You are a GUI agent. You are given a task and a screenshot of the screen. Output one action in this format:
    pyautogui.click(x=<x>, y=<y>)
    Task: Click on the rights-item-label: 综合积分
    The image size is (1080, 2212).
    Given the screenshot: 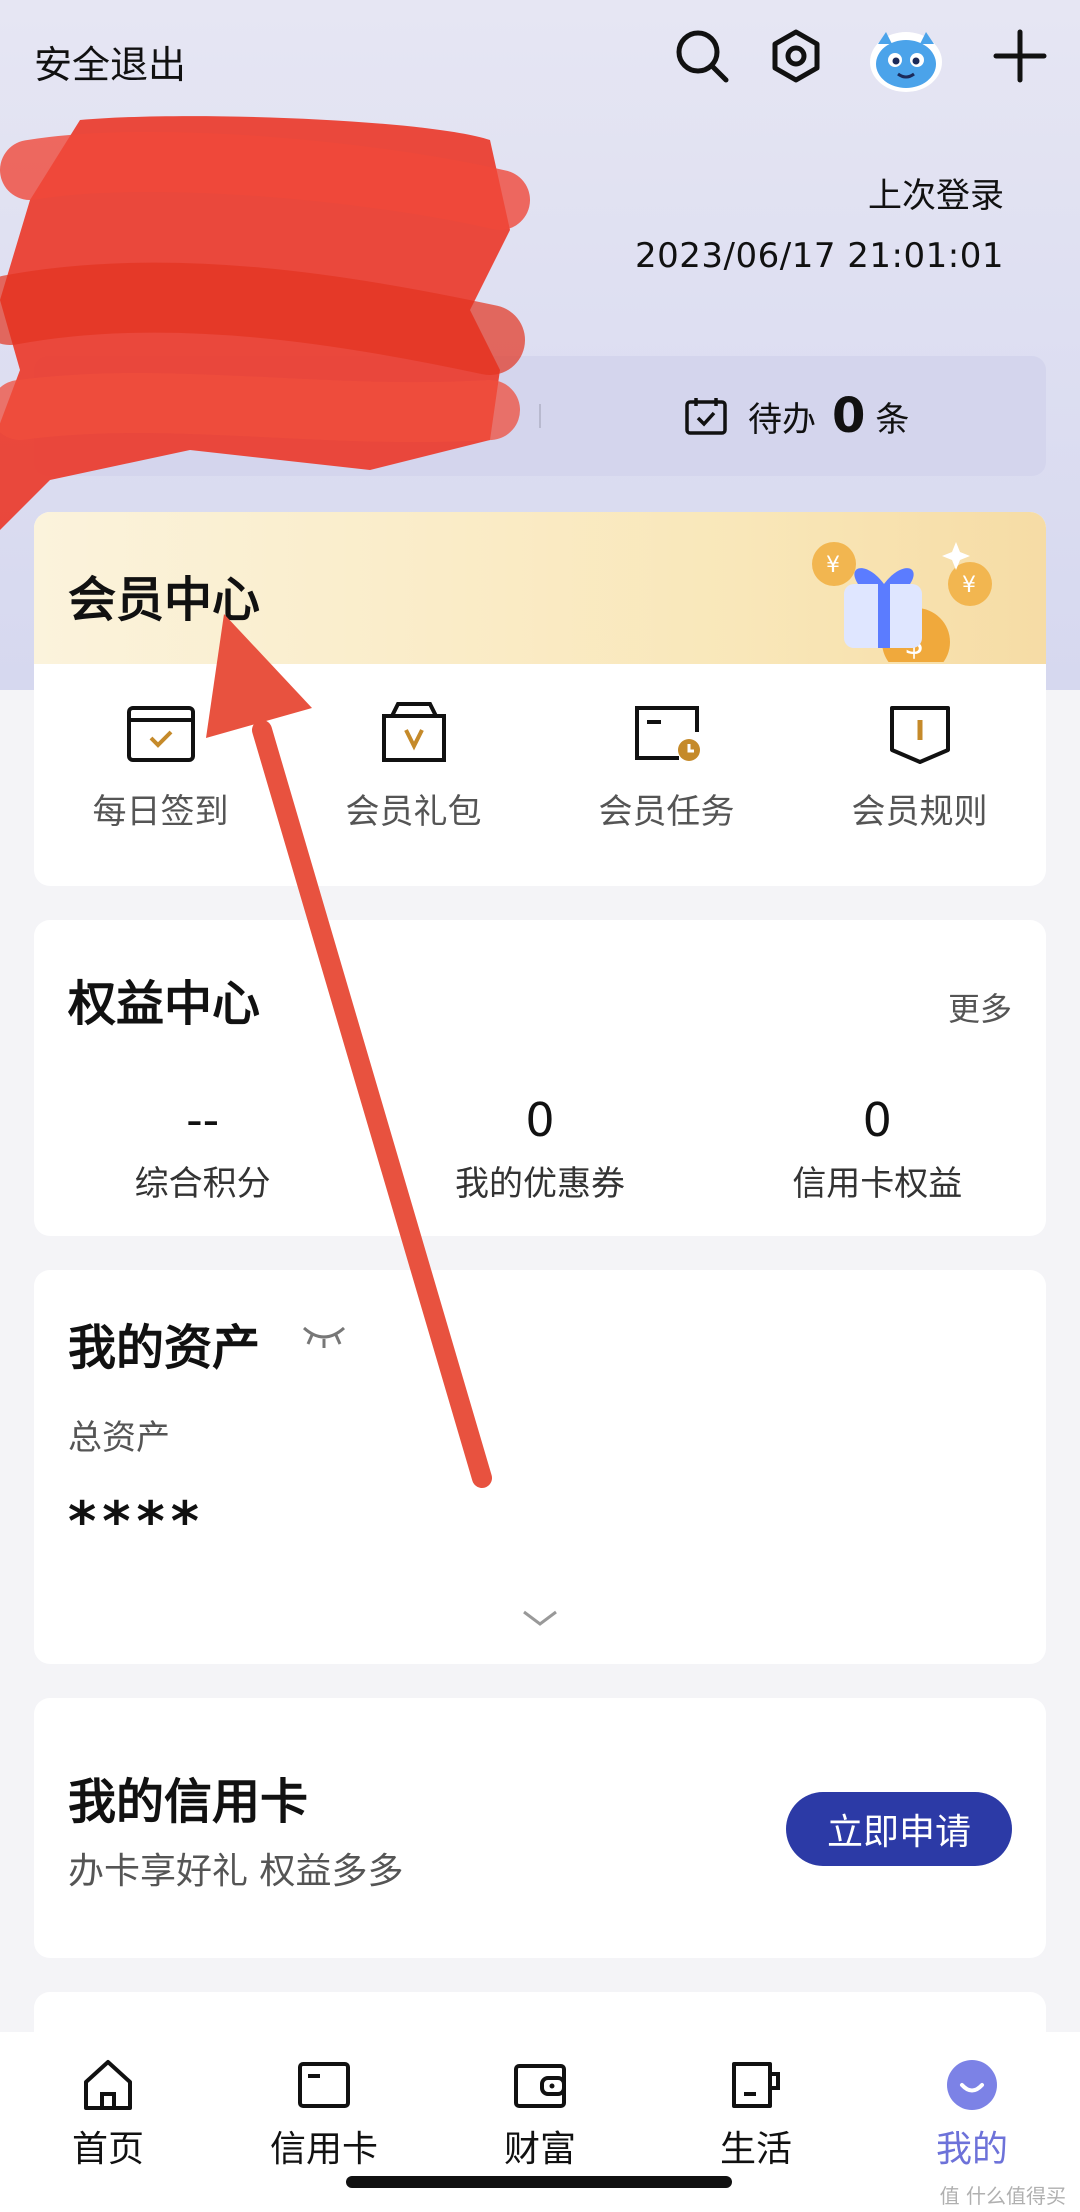 What is the action you would take?
    pyautogui.click(x=202, y=1184)
    